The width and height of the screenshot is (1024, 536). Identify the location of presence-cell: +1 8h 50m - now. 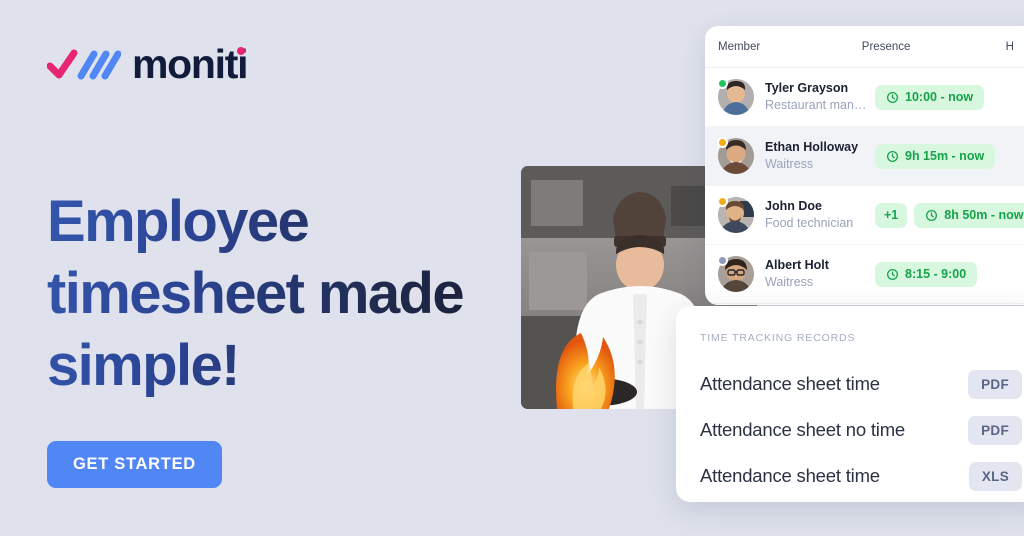
(949, 215).